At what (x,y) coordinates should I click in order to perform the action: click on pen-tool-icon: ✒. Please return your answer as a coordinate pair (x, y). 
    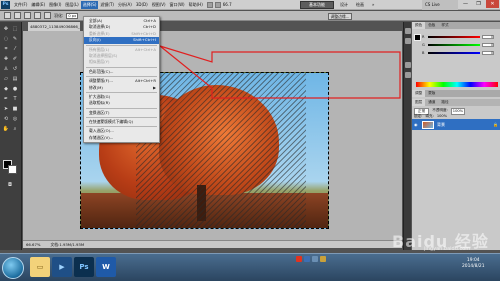
    Looking at the image, I should click on (6, 99).